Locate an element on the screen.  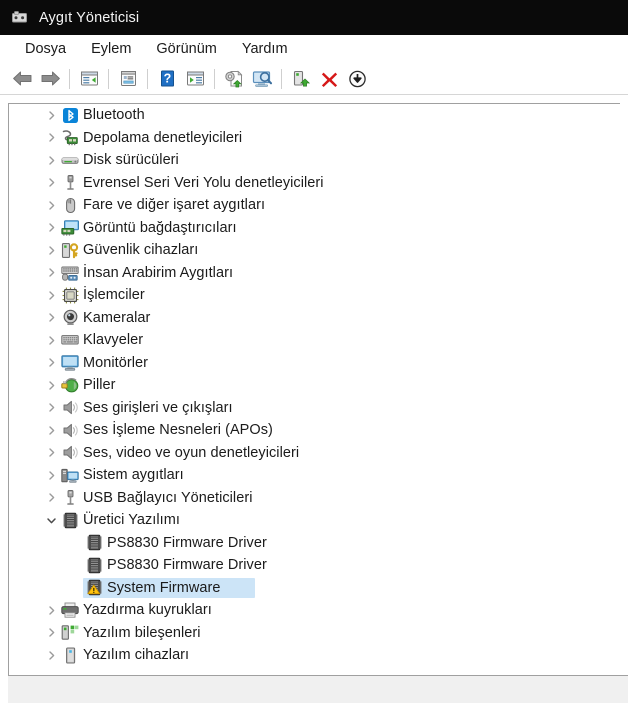
disk-drive-icon is located at coordinates (70, 160).